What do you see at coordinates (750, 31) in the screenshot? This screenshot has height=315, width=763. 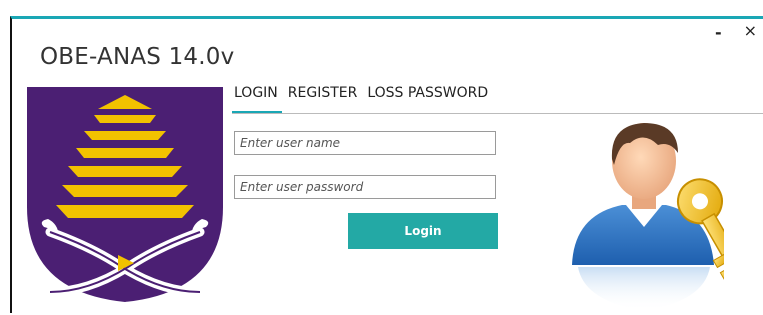 I see `close-button: ×` at bounding box center [750, 31].